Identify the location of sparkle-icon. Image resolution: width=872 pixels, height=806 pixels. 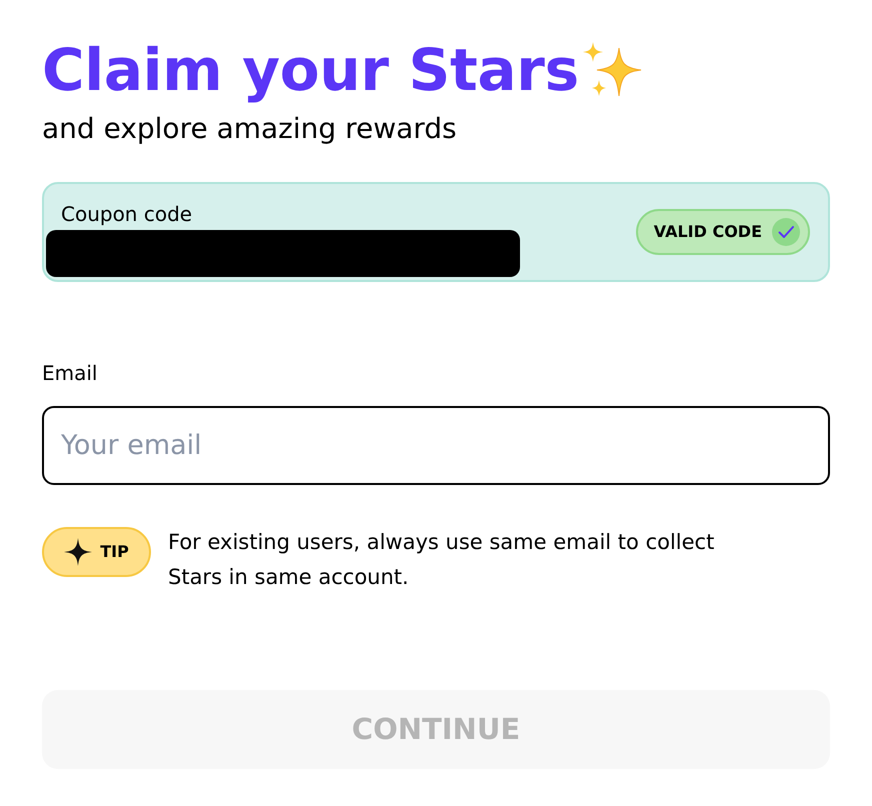
(78, 552).